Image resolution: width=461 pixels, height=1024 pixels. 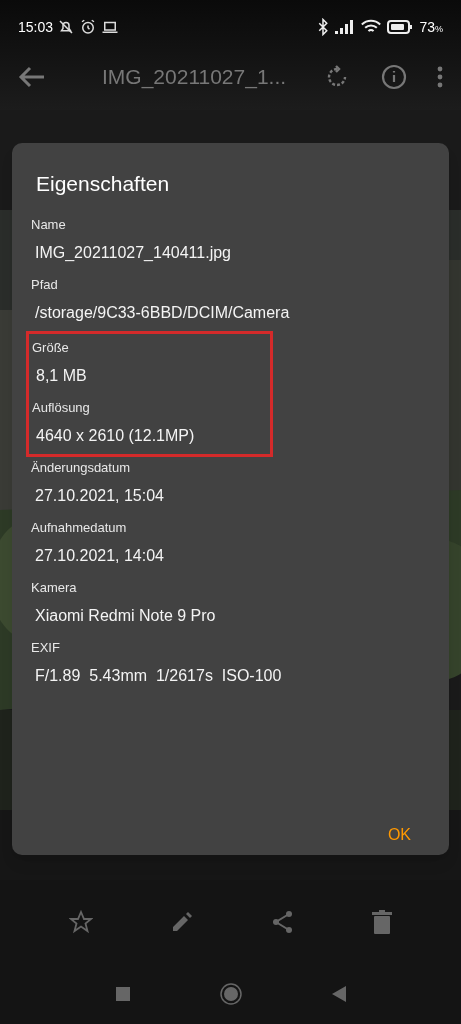 What do you see at coordinates (338, 994) in the screenshot?
I see `back-button` at bounding box center [338, 994].